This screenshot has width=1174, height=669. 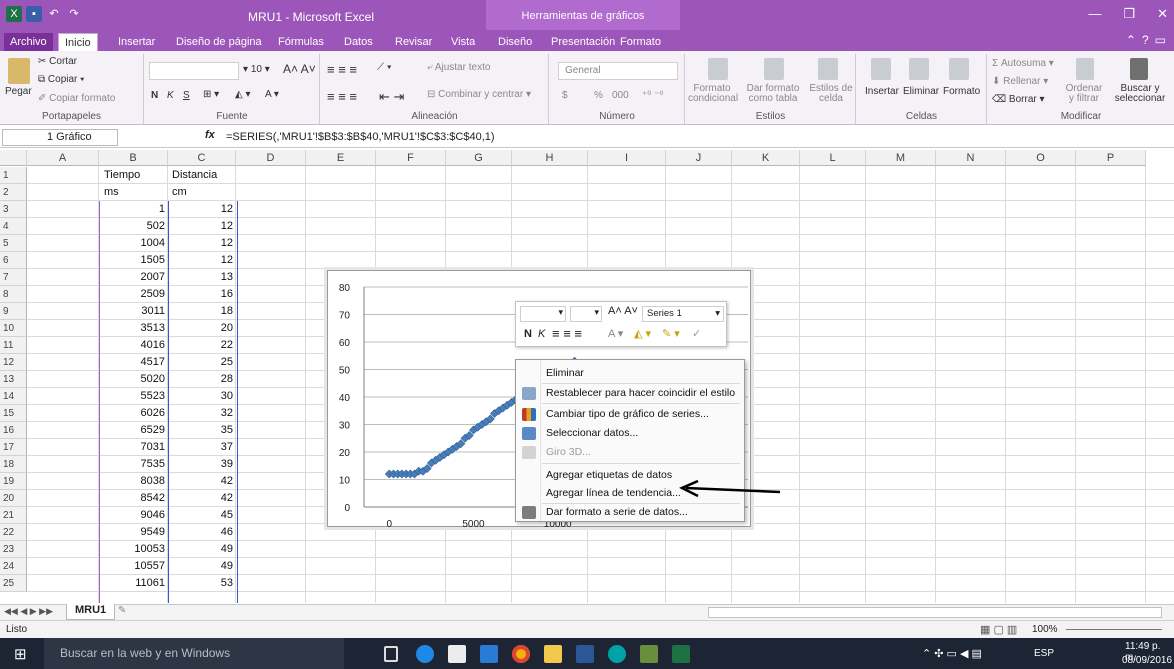 What do you see at coordinates (13, 260) in the screenshot?
I see `row-header-6: 6` at bounding box center [13, 260].